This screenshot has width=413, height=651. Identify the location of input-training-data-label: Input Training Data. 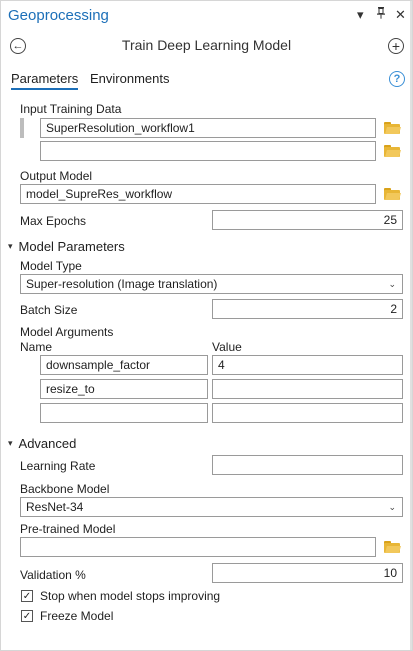
(71, 109).